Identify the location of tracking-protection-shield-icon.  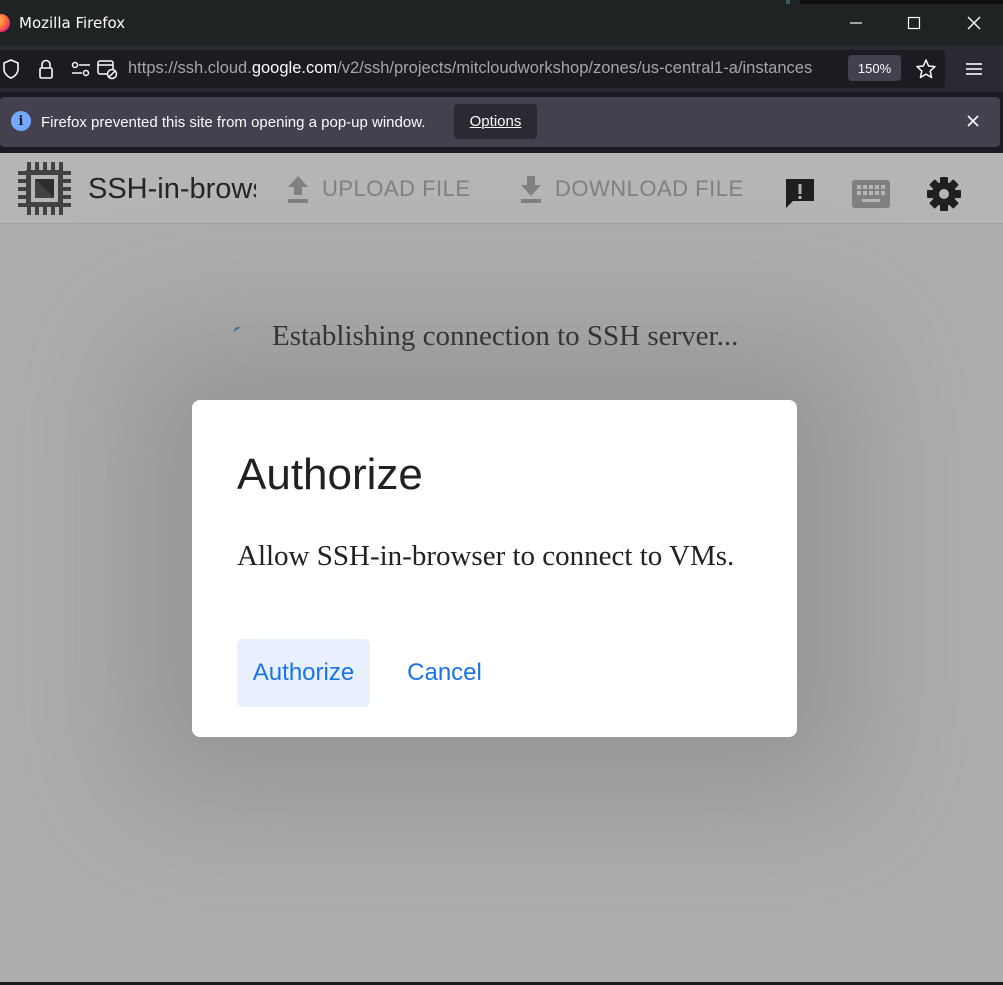
(11, 69).